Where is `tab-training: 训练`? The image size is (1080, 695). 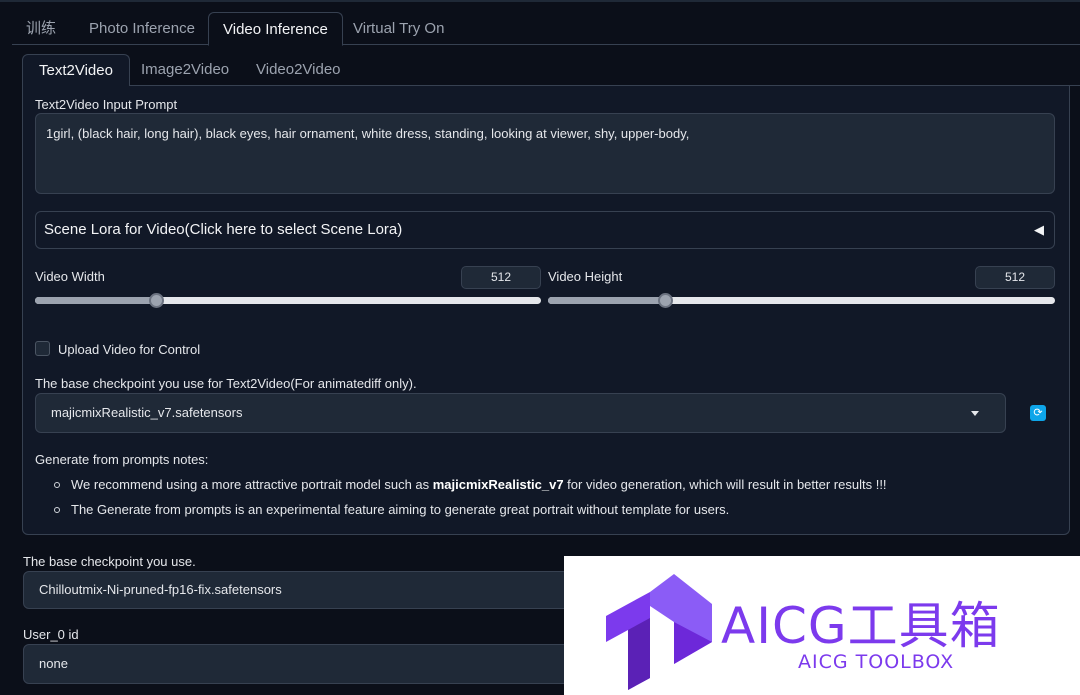 tab-training: 训练 is located at coordinates (41, 28).